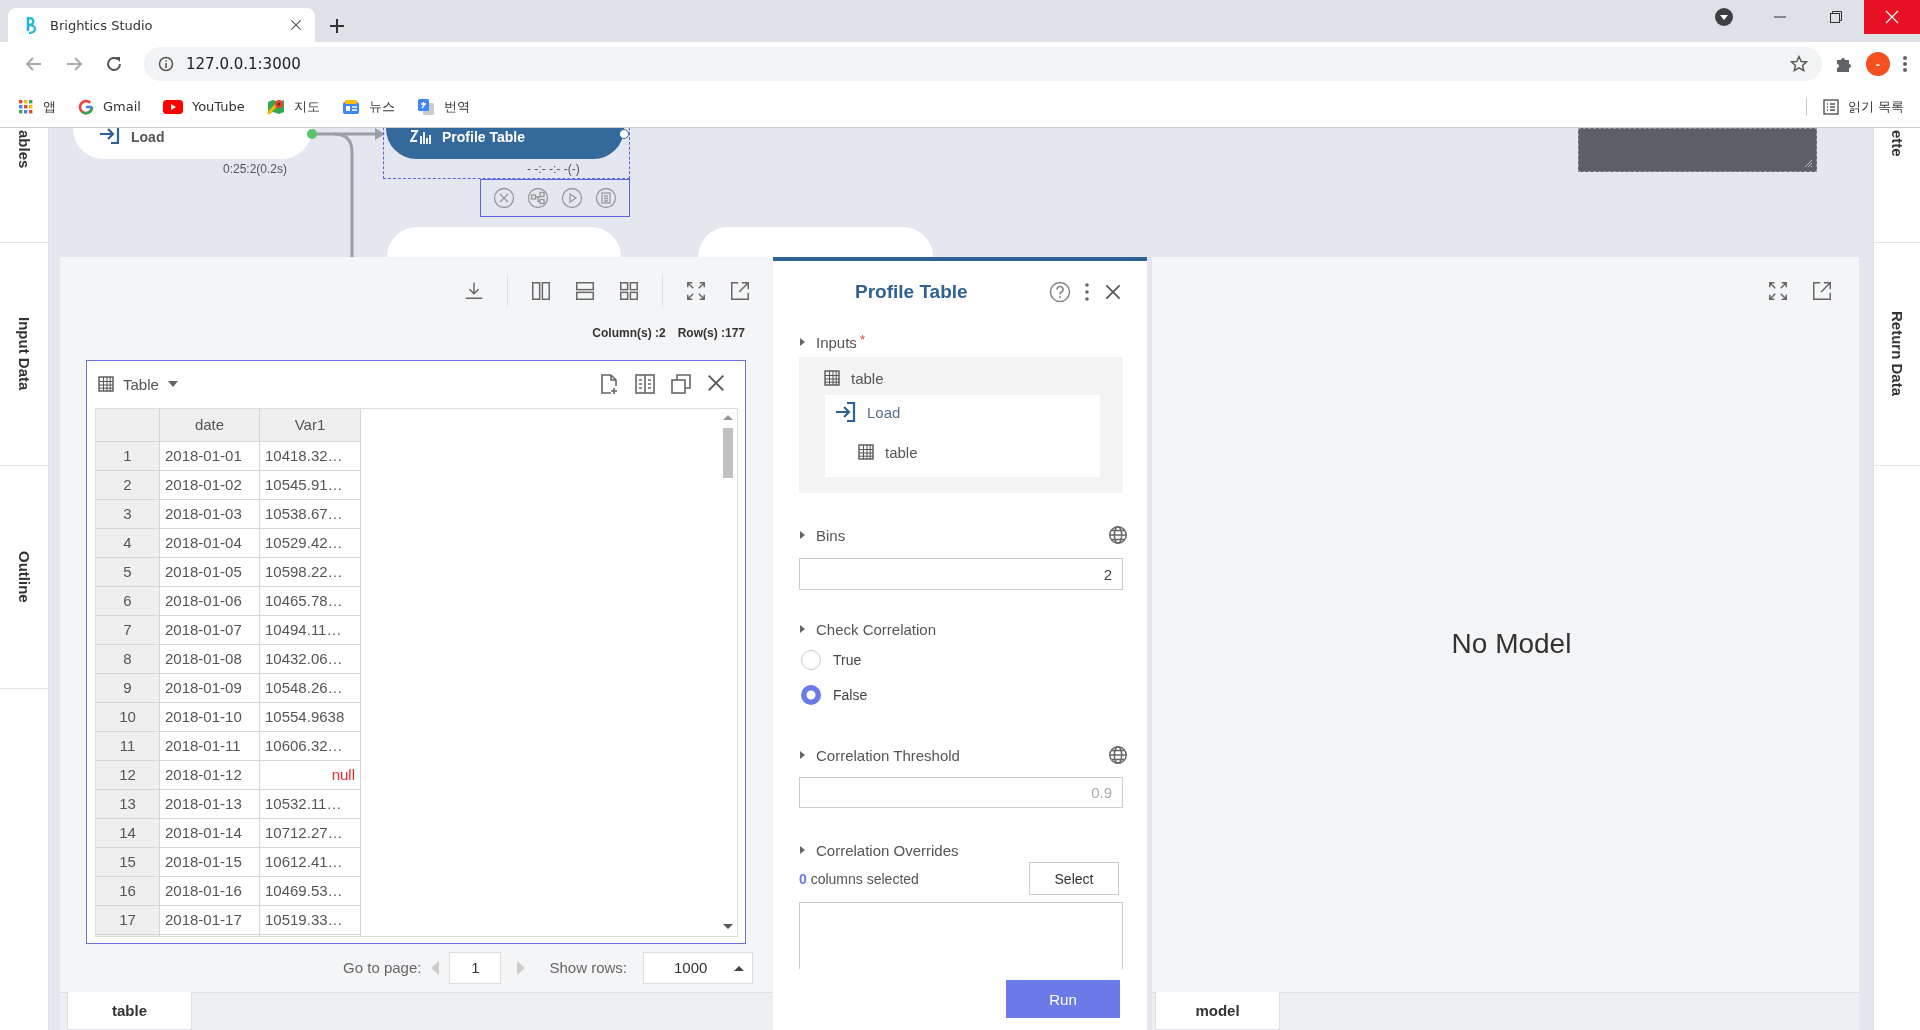 This screenshot has width=1920, height=1030. Describe the element at coordinates (711, 332) in the screenshot. I see `row-count: Row(s) :177` at that location.